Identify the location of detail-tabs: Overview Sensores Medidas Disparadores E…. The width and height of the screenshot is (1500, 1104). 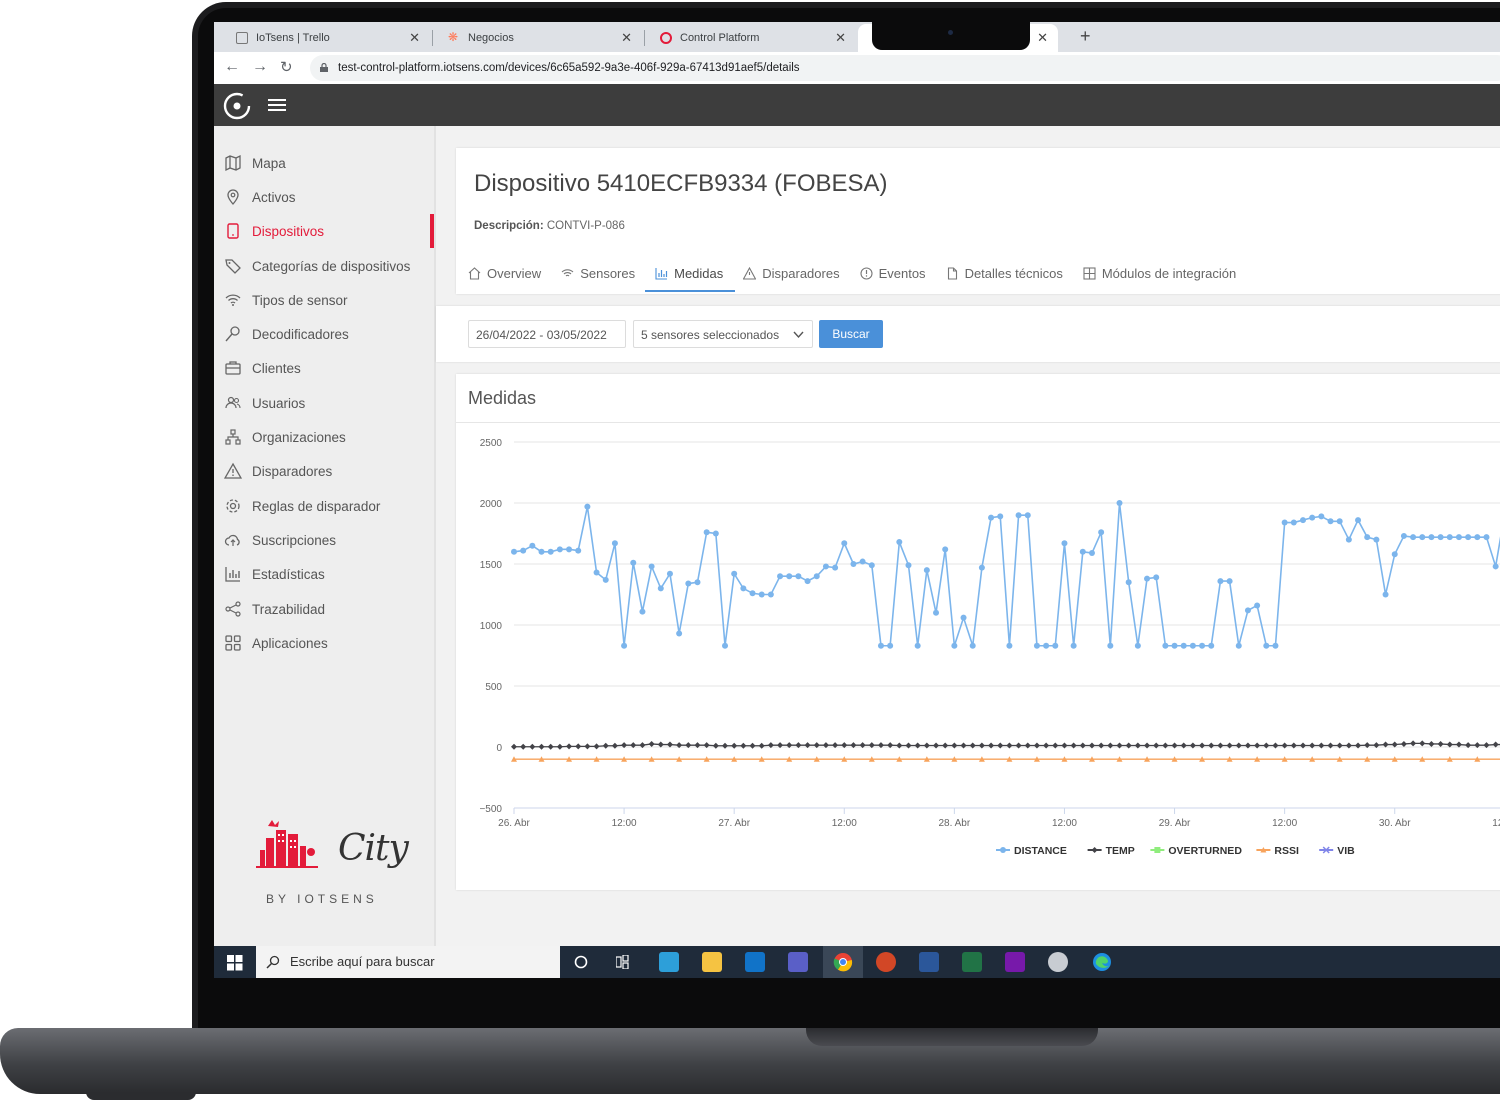
(862, 274).